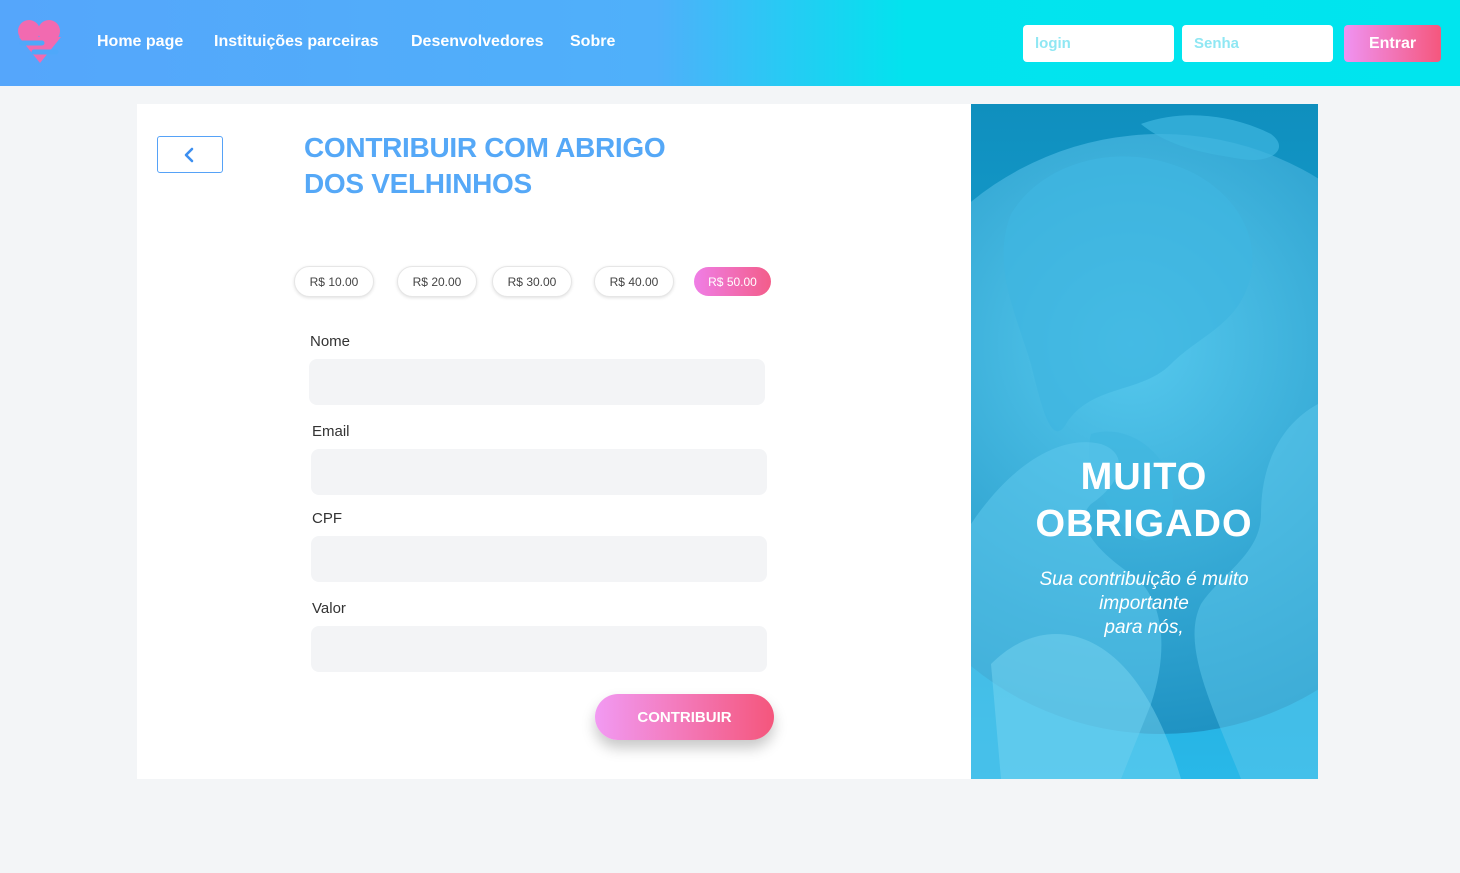 The width and height of the screenshot is (1460, 873). What do you see at coordinates (732, 281) in the screenshot?
I see `amount-option-50-selected: R$ 50.00` at bounding box center [732, 281].